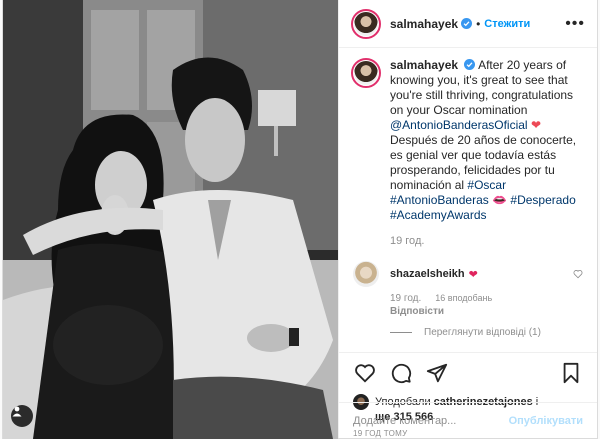 This screenshot has height=439, width=600. Describe the element at coordinates (424, 24) in the screenshot. I see `author-username: salmahayek` at that location.